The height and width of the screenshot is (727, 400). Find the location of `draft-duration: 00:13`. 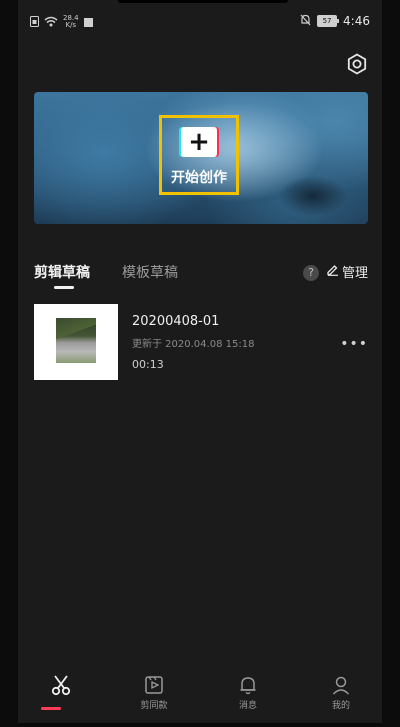

draft-duration: 00:13 is located at coordinates (148, 364).